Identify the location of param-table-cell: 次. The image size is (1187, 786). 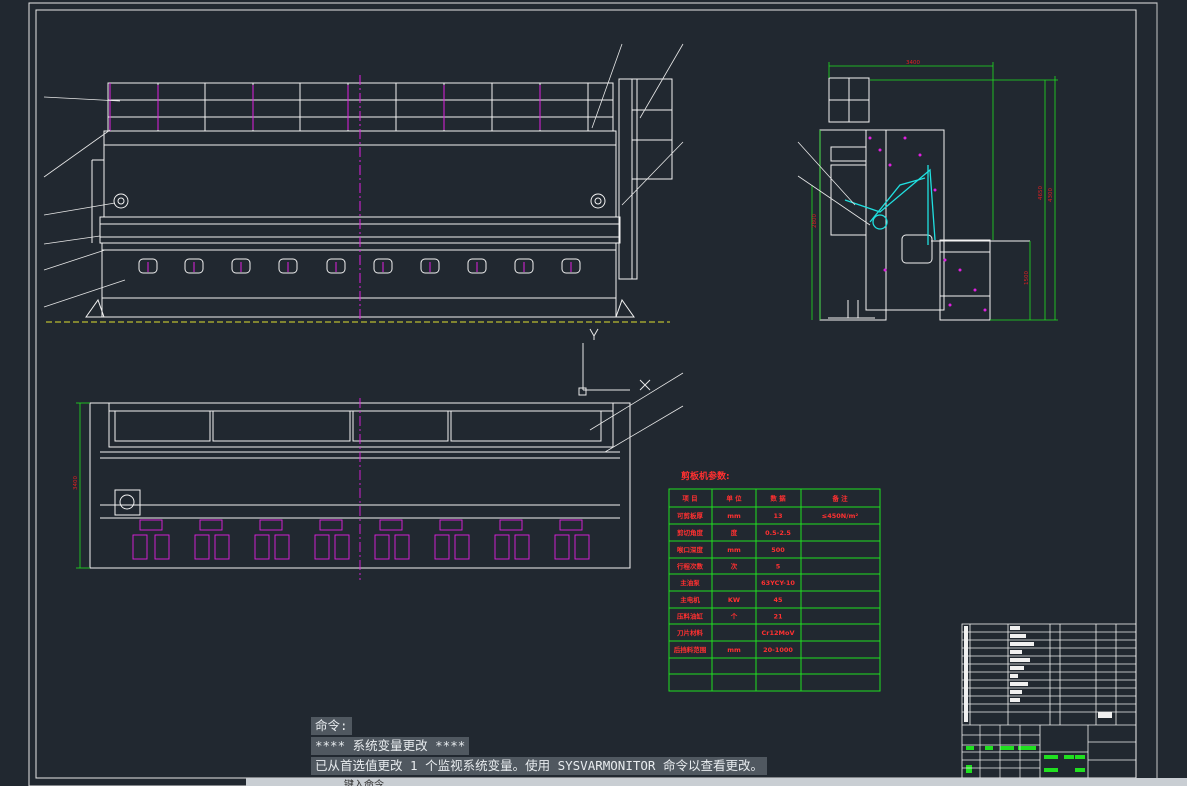
(734, 566).